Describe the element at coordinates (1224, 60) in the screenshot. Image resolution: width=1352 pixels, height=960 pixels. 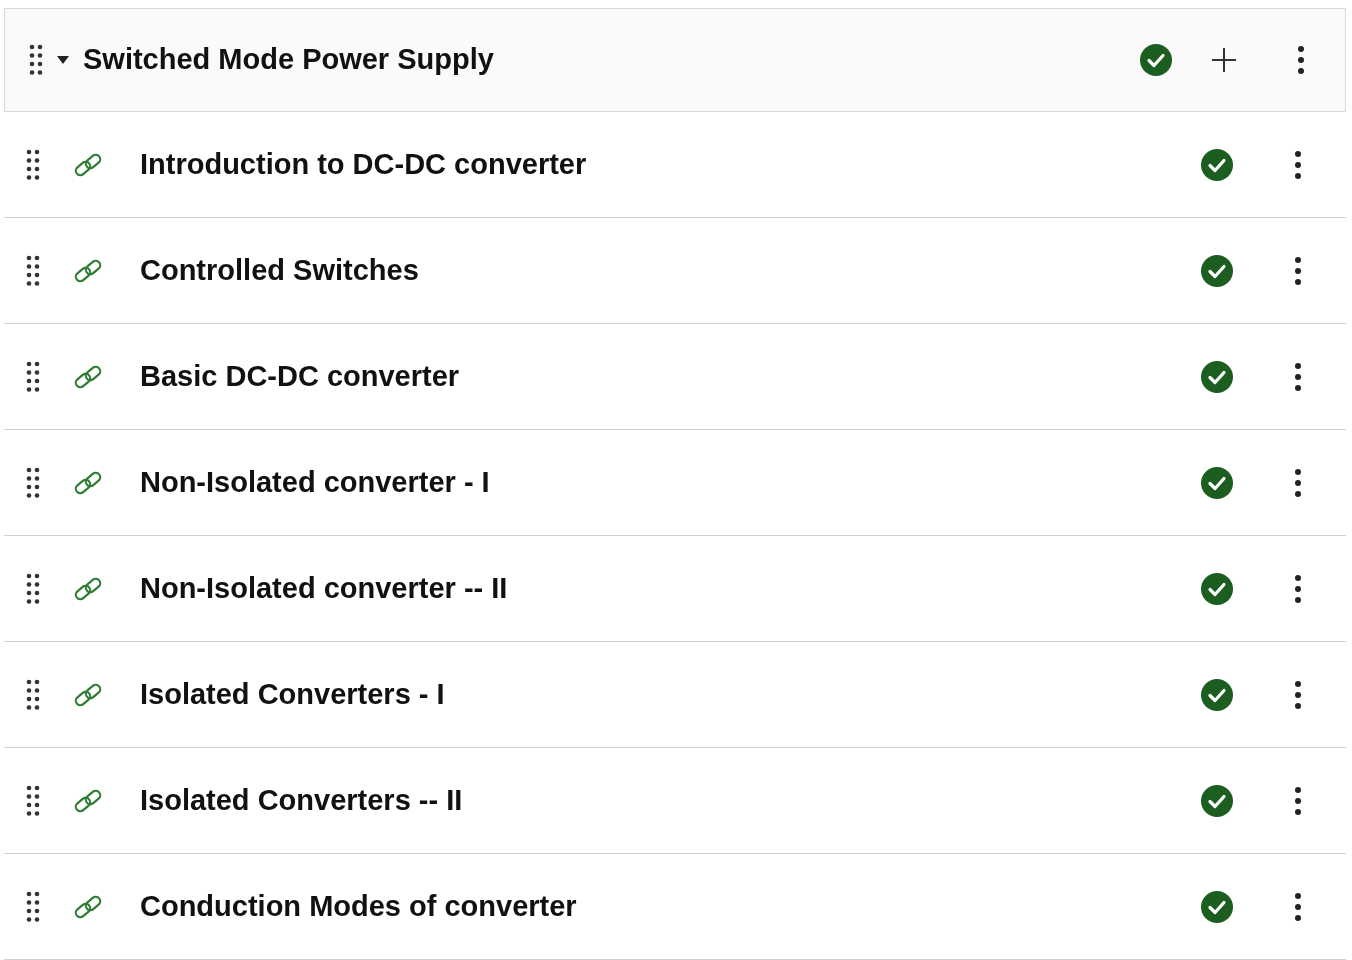
I see `plus-icon` at that location.